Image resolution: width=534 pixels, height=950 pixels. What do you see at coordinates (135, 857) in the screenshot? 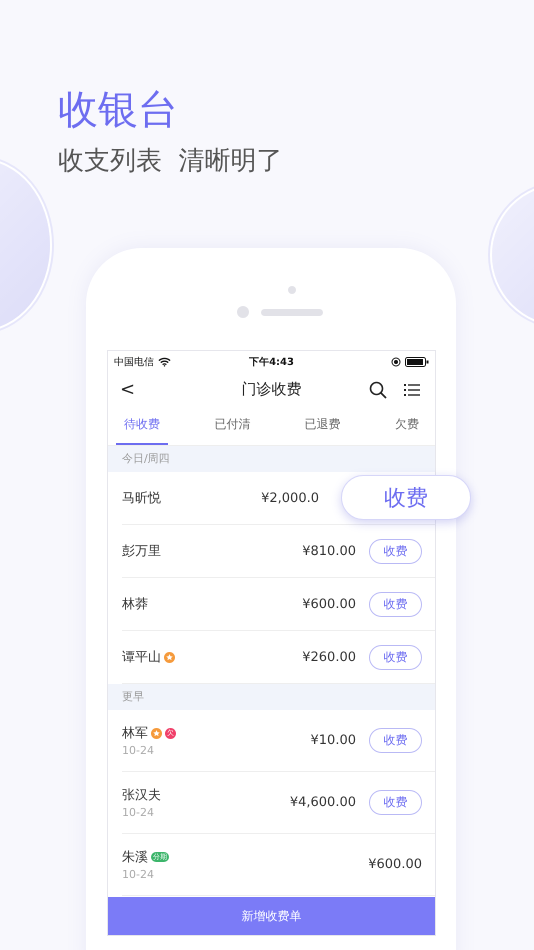
I see `patient-name: 朱溪` at bounding box center [135, 857].